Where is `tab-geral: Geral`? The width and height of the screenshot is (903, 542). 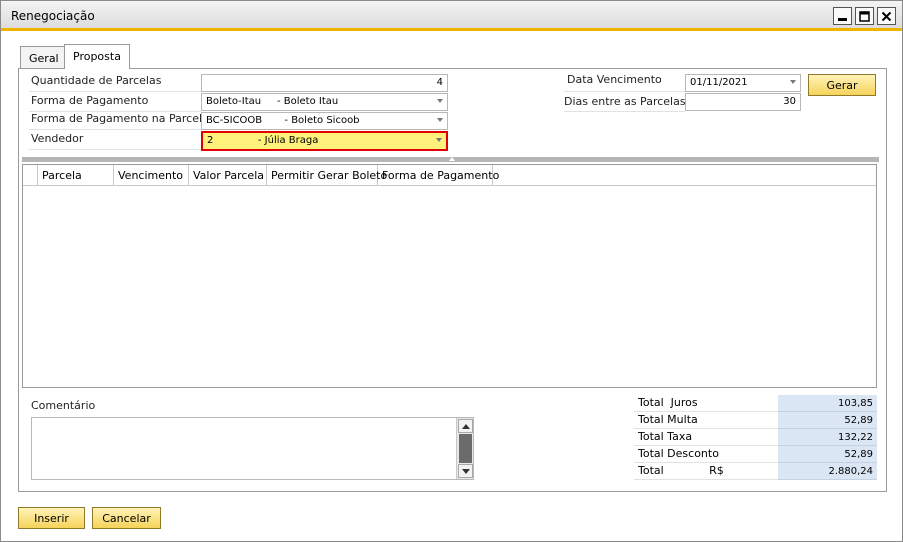 tab-geral: Geral is located at coordinates (44, 57).